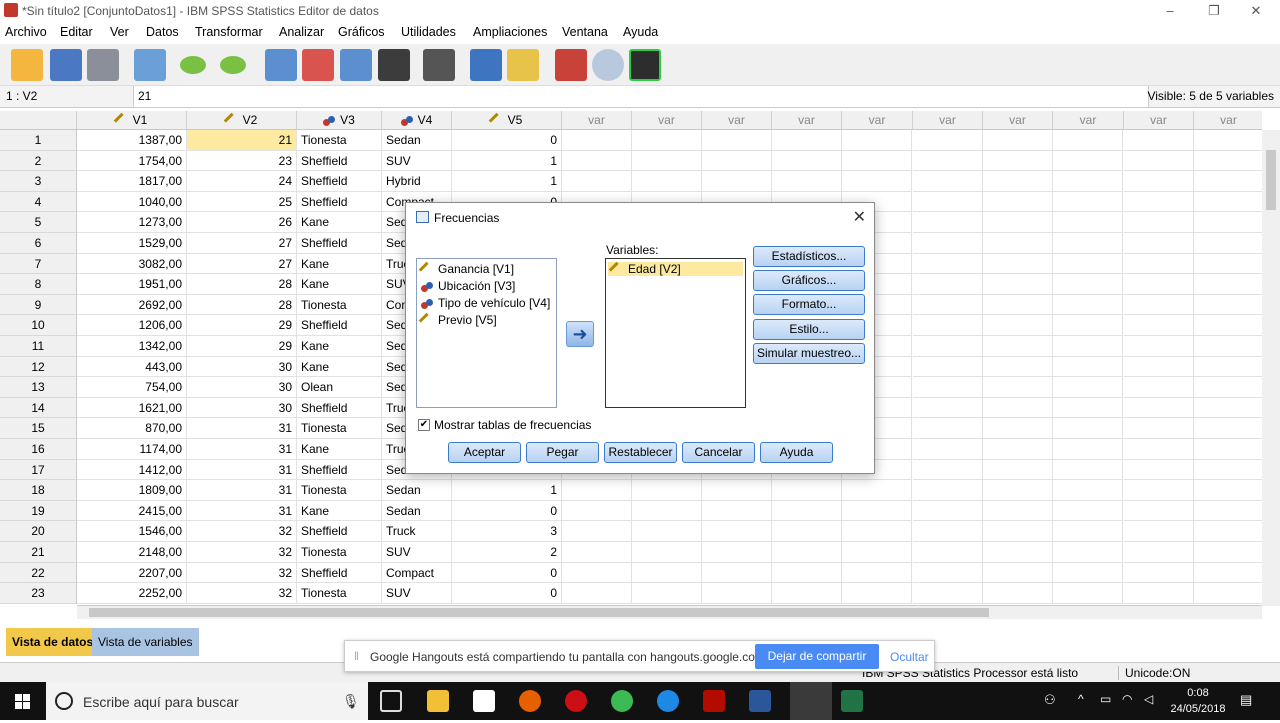  I want to click on table-cell: 2692,00, so click(132, 305).